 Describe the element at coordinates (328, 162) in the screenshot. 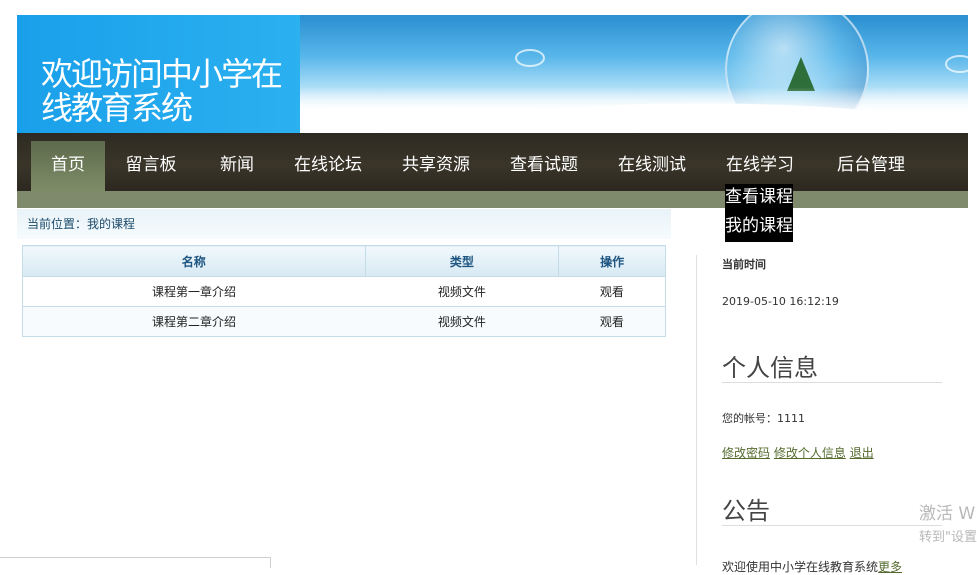

I see `nav-item-forum: 在线论坛` at that location.